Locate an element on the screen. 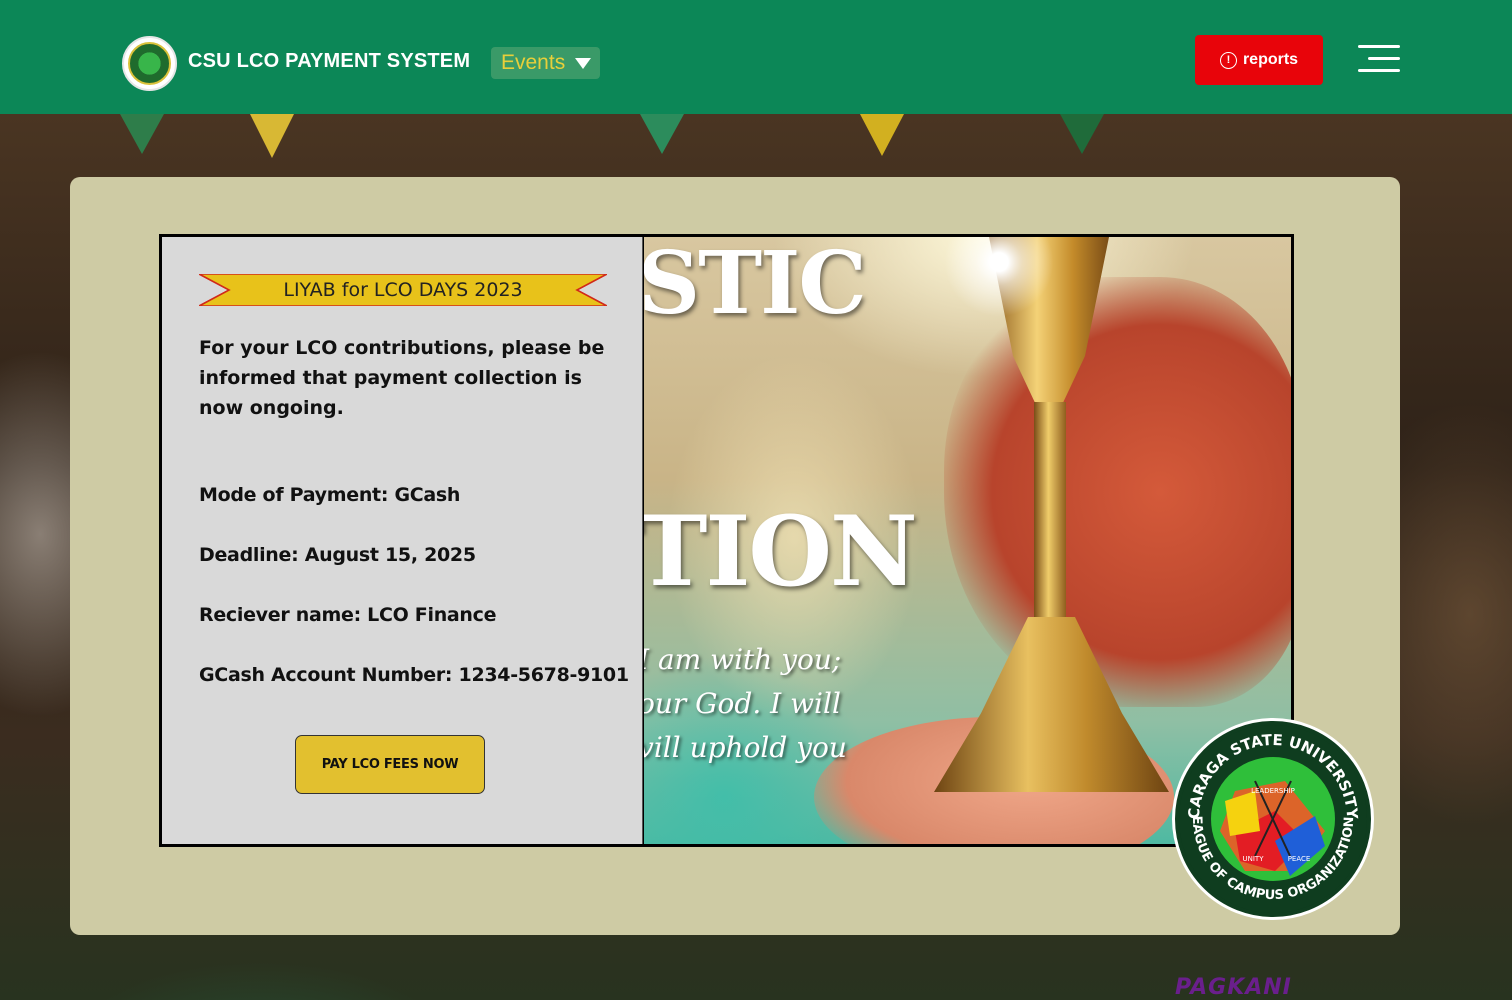 The height and width of the screenshot is (1000, 1512). hamburger-menu-icon is located at coordinates (1379, 59).